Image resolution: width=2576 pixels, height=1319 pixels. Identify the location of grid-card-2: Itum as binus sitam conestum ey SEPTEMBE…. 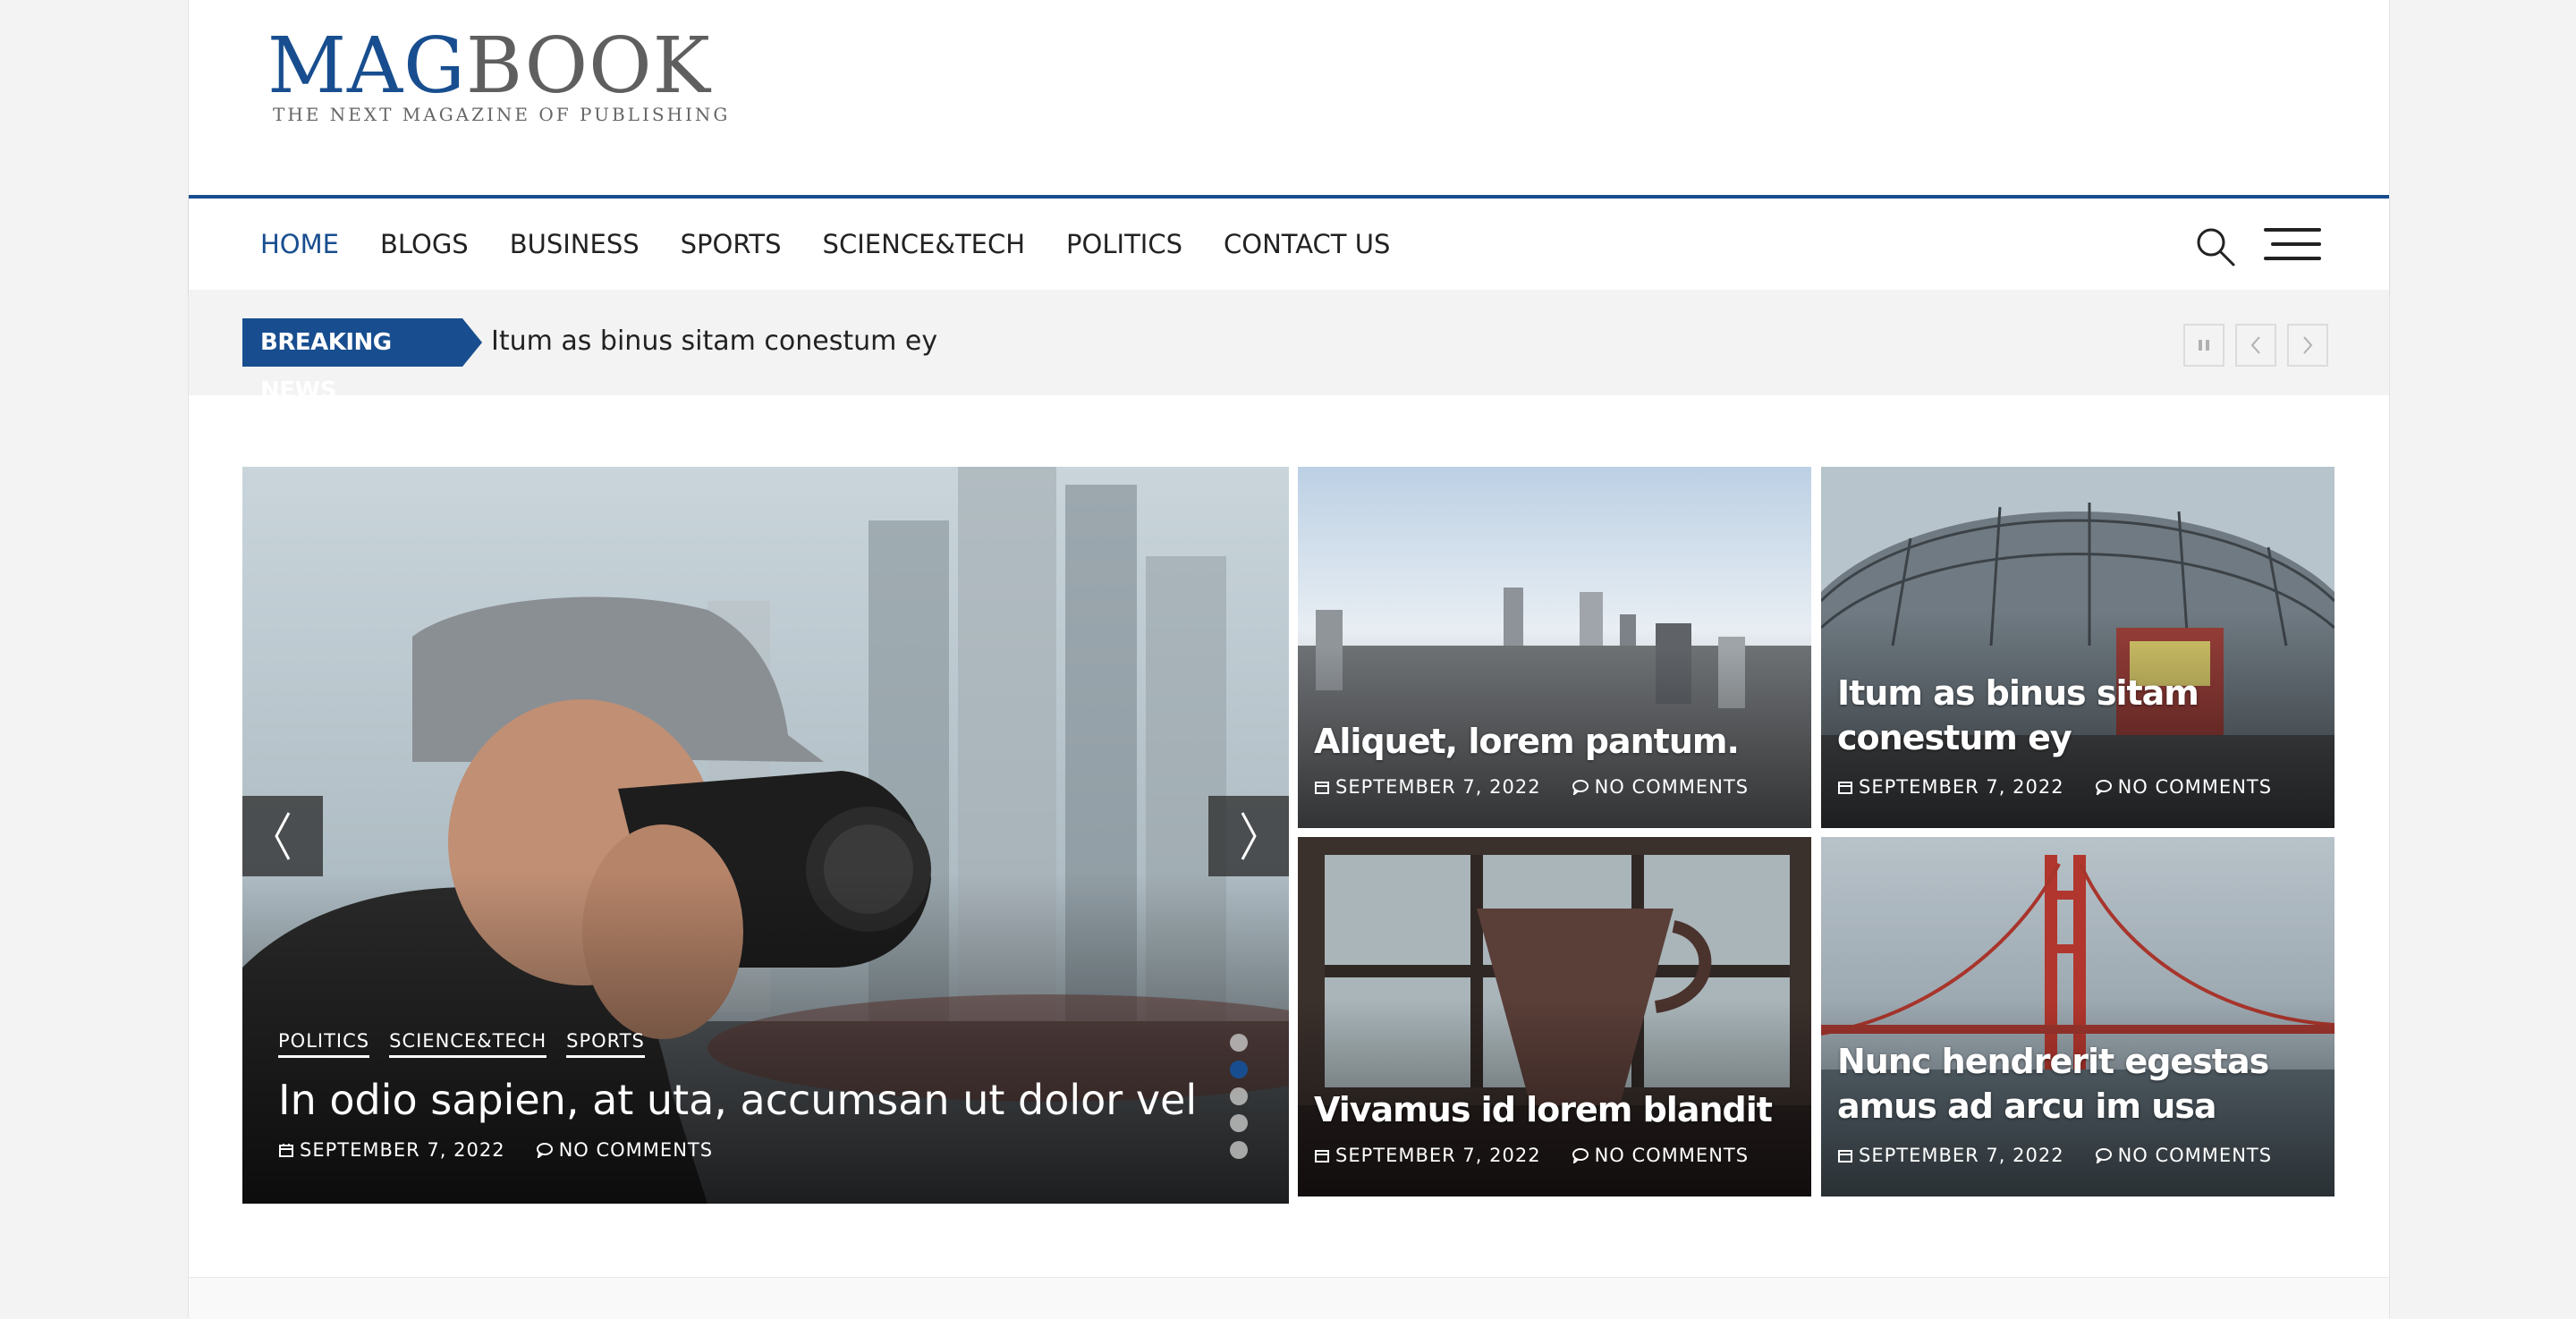
(2077, 647).